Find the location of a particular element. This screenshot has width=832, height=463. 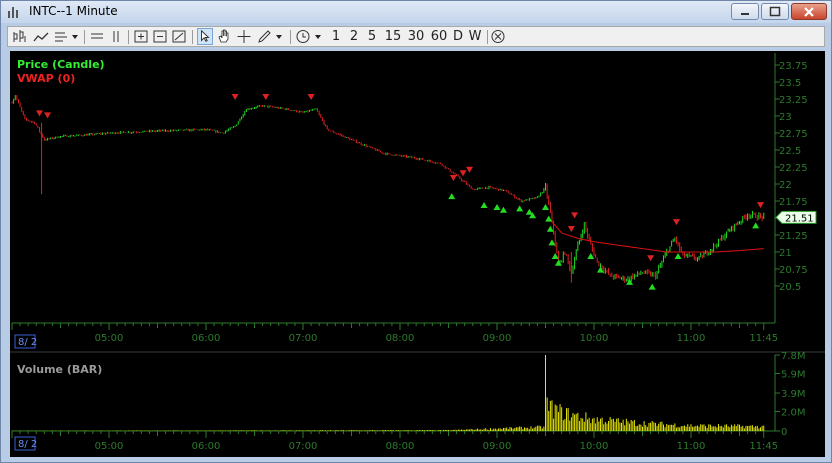

volume-x-tick-label: 06:00 is located at coordinates (206, 446).